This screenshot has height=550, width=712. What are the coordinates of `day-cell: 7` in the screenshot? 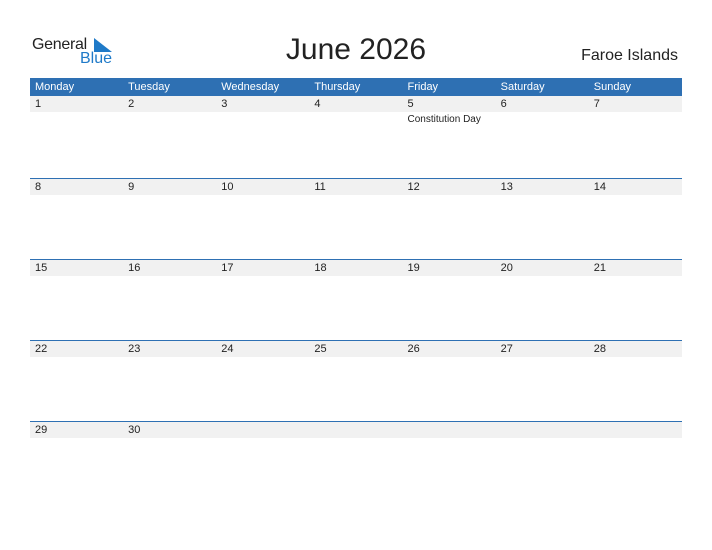 It's located at (635, 110).